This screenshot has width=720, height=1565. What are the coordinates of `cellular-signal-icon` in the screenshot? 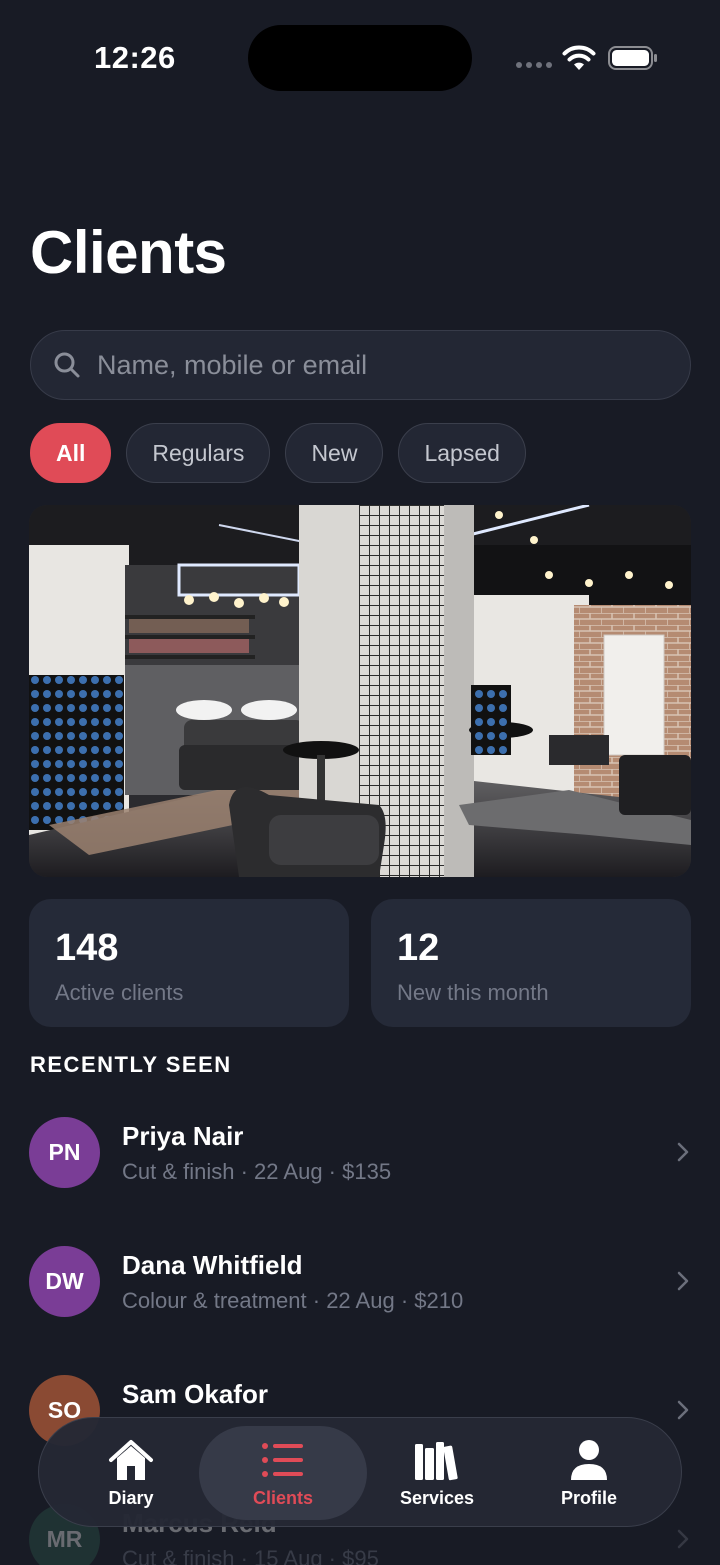 It's located at (534, 65).